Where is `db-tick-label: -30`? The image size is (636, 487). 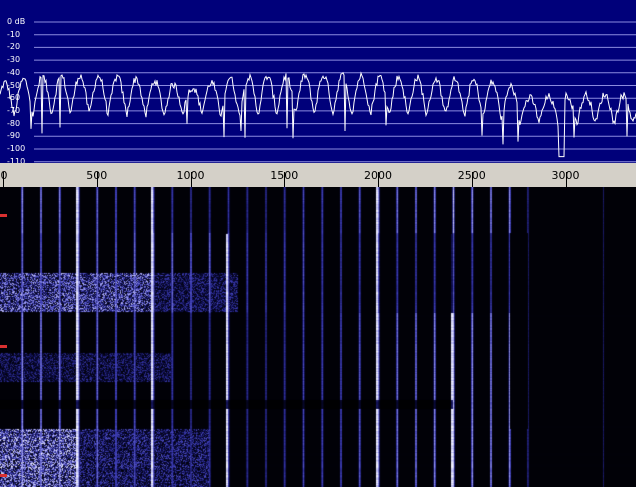
db-tick-label: -30 is located at coordinates (14, 60).